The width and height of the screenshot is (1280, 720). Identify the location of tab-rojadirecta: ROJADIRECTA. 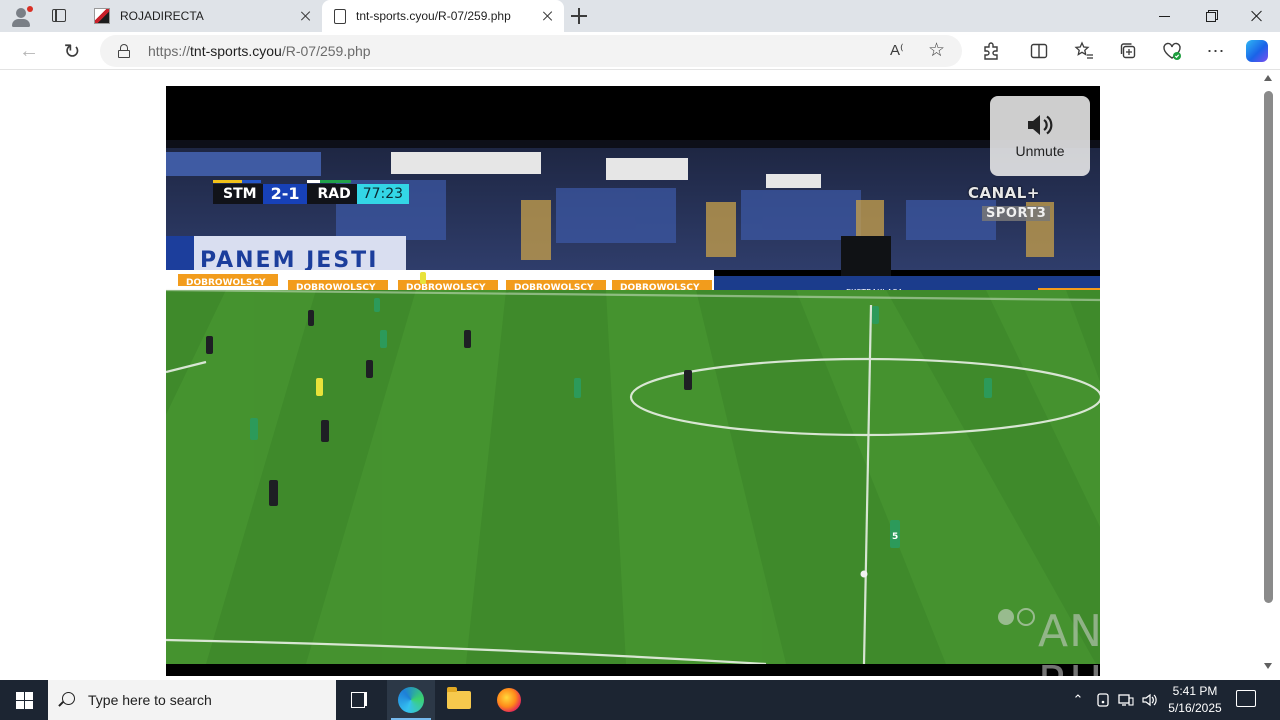
(203, 16).